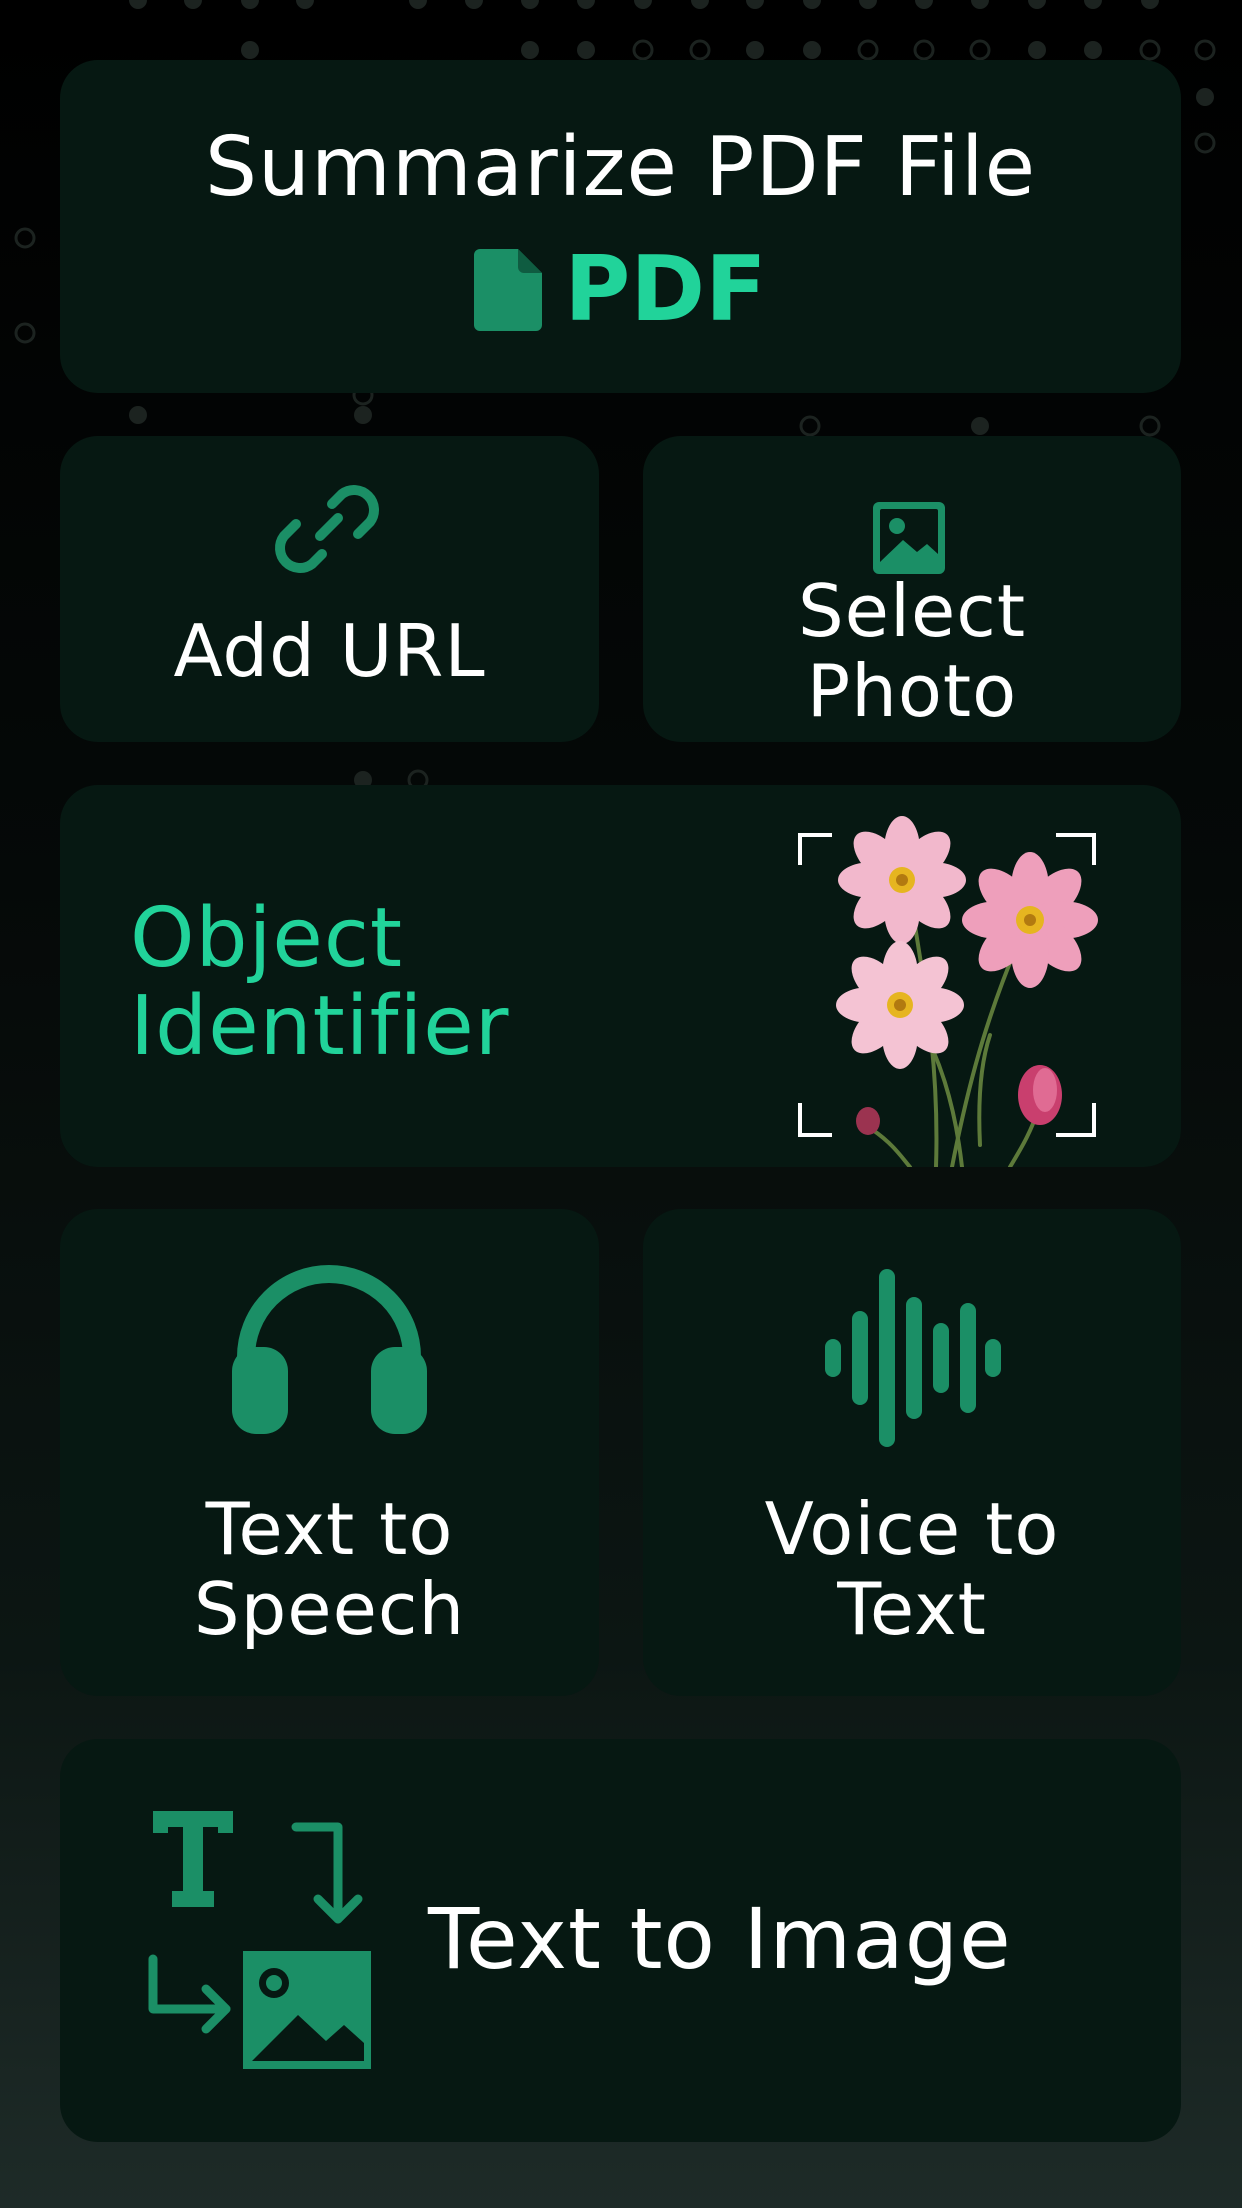  Describe the element at coordinates (329, 589) in the screenshot. I see `add-url-card: Add URL` at that location.